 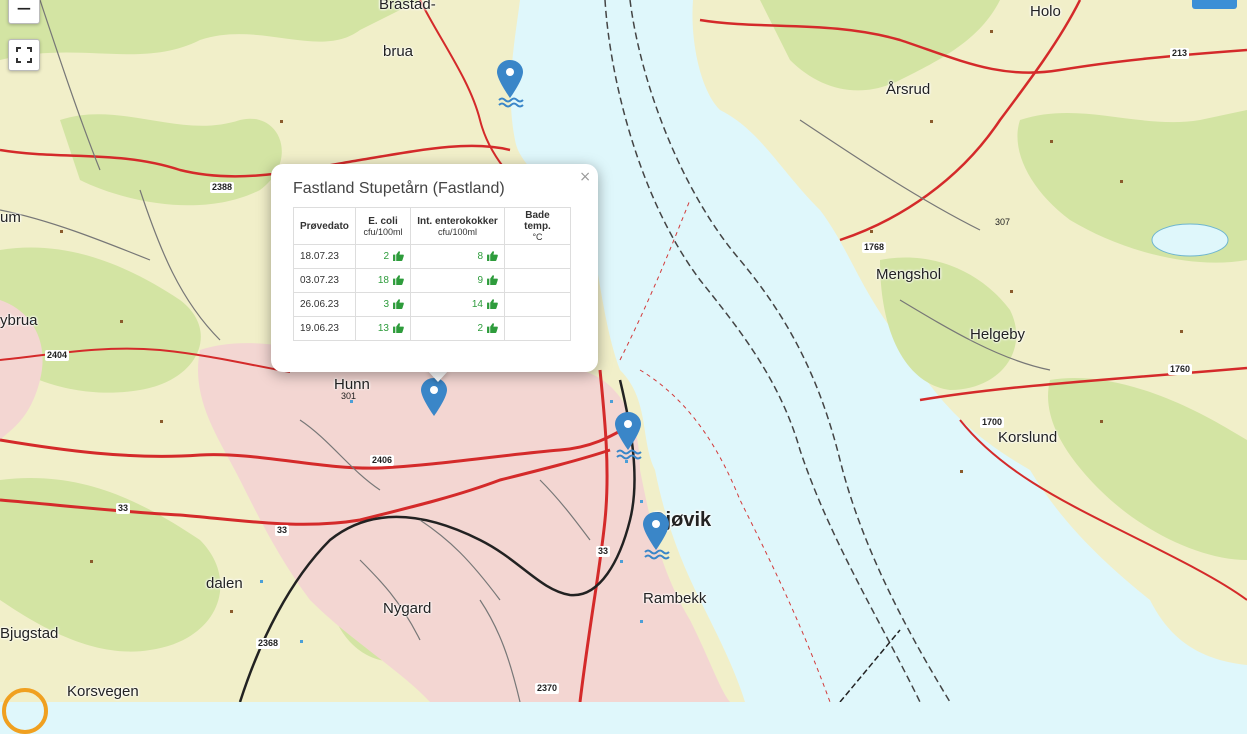 I want to click on cell-enterococci: 2, so click(x=457, y=328).